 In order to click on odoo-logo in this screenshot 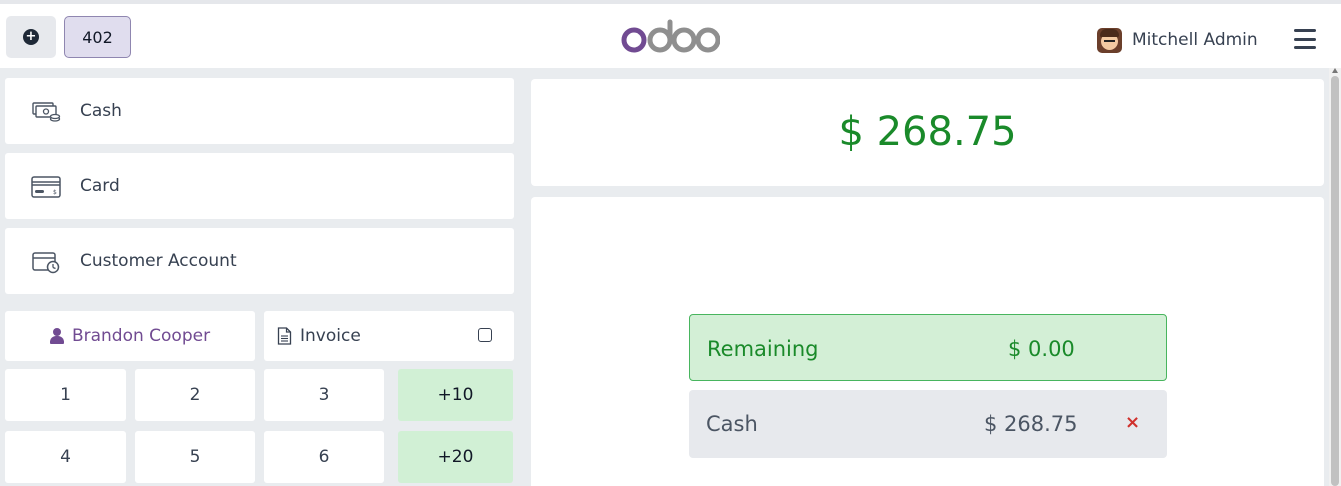, I will do `click(670, 36)`.